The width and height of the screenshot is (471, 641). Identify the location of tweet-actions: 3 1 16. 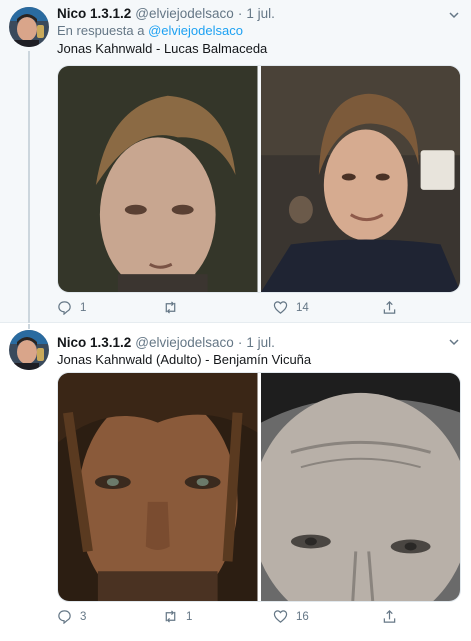
(259, 618).